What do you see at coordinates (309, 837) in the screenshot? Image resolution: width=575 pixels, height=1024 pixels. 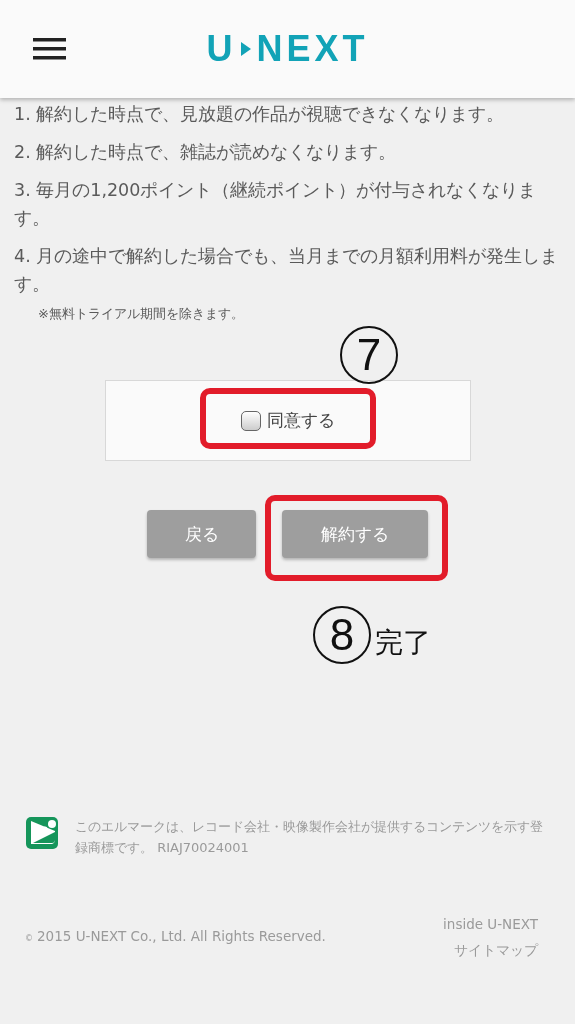 I see `record-mark-text: このエルマークは、レコード会社・映像製作会社が提供するコンテンツを示す登録商標です。 RIAJ70024001` at bounding box center [309, 837].